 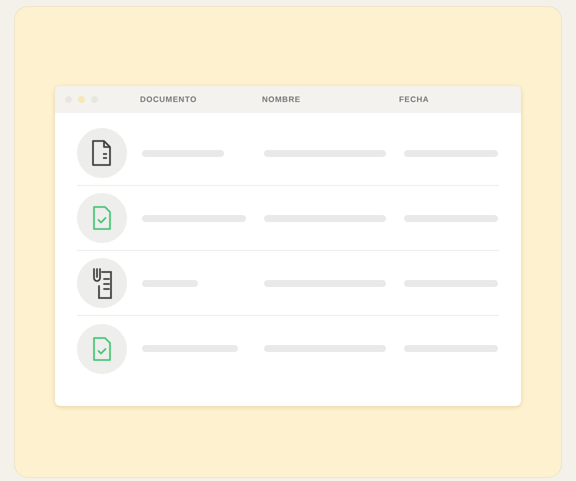 I want to click on column-header: FECHA, so click(x=414, y=100).